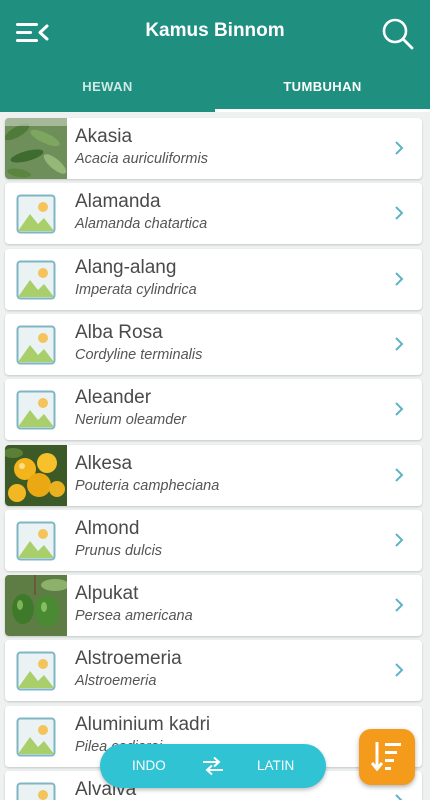  Describe the element at coordinates (107, 88) in the screenshot. I see `tab-hewan: HEWAN` at that location.